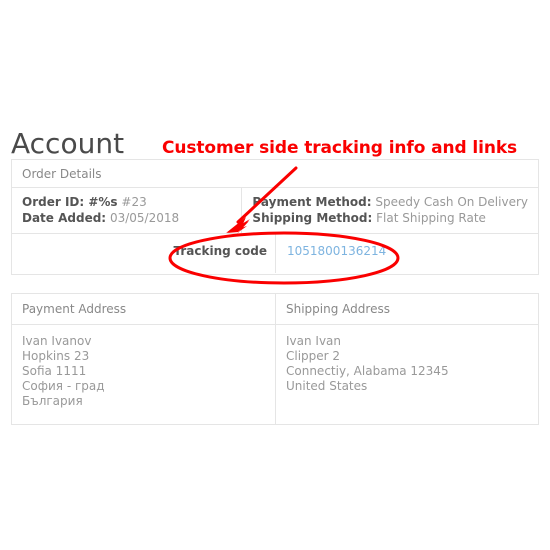 The image size is (550, 550). Describe the element at coordinates (367, 371) in the screenshot. I see `shipping-address-line: Connectiy, Alabama 12345` at that location.